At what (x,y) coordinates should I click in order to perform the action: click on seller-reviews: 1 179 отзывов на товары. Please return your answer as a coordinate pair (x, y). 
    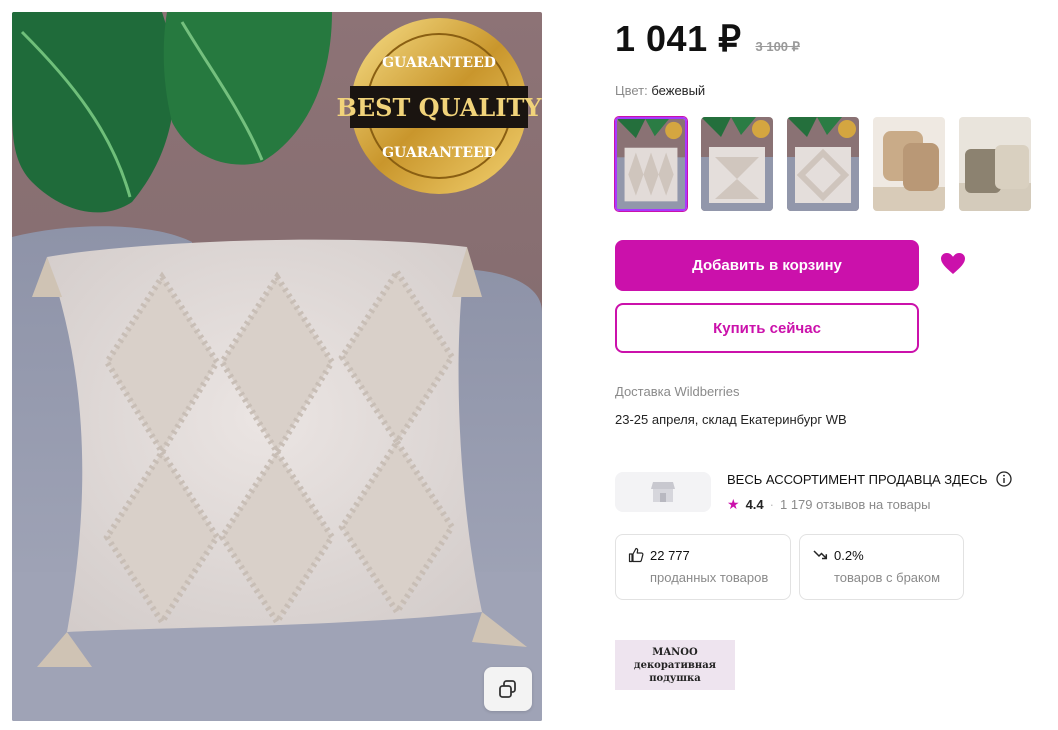
    Looking at the image, I should click on (855, 504).